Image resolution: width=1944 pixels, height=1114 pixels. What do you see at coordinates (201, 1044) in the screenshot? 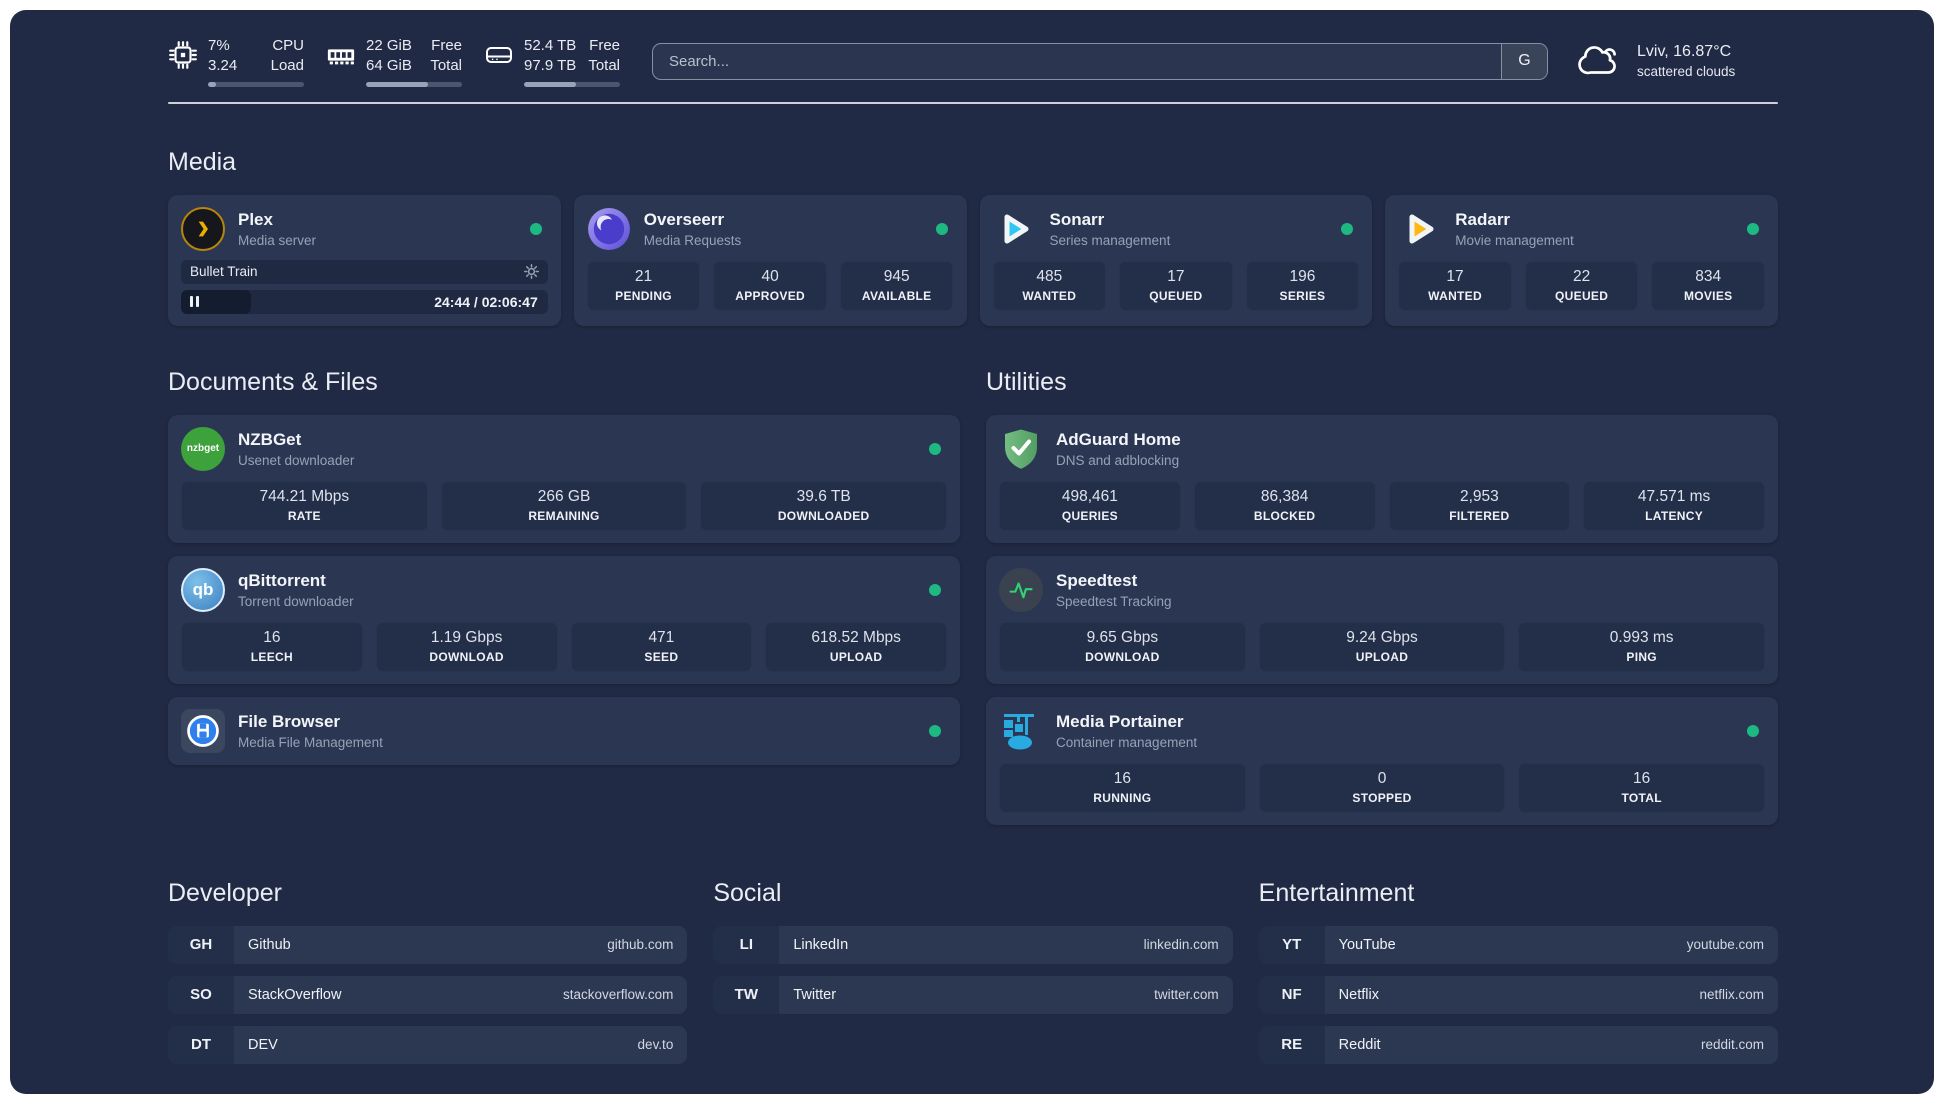
I see `bookmark-abbr: DT` at bounding box center [201, 1044].